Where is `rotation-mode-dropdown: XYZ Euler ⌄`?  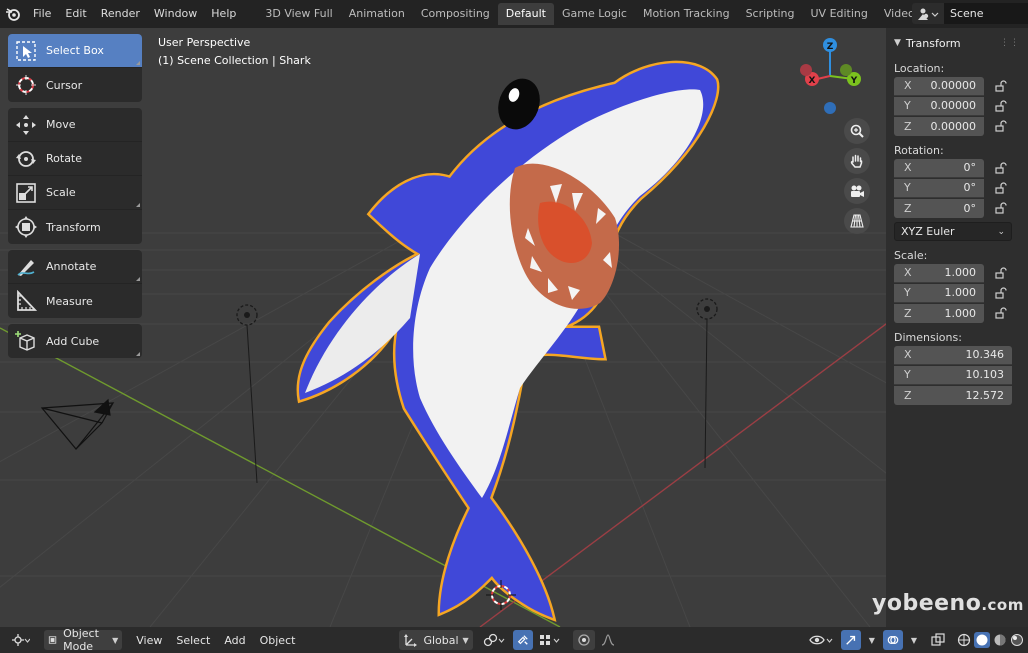
rotation-mode-dropdown: XYZ Euler ⌄ is located at coordinates (953, 231).